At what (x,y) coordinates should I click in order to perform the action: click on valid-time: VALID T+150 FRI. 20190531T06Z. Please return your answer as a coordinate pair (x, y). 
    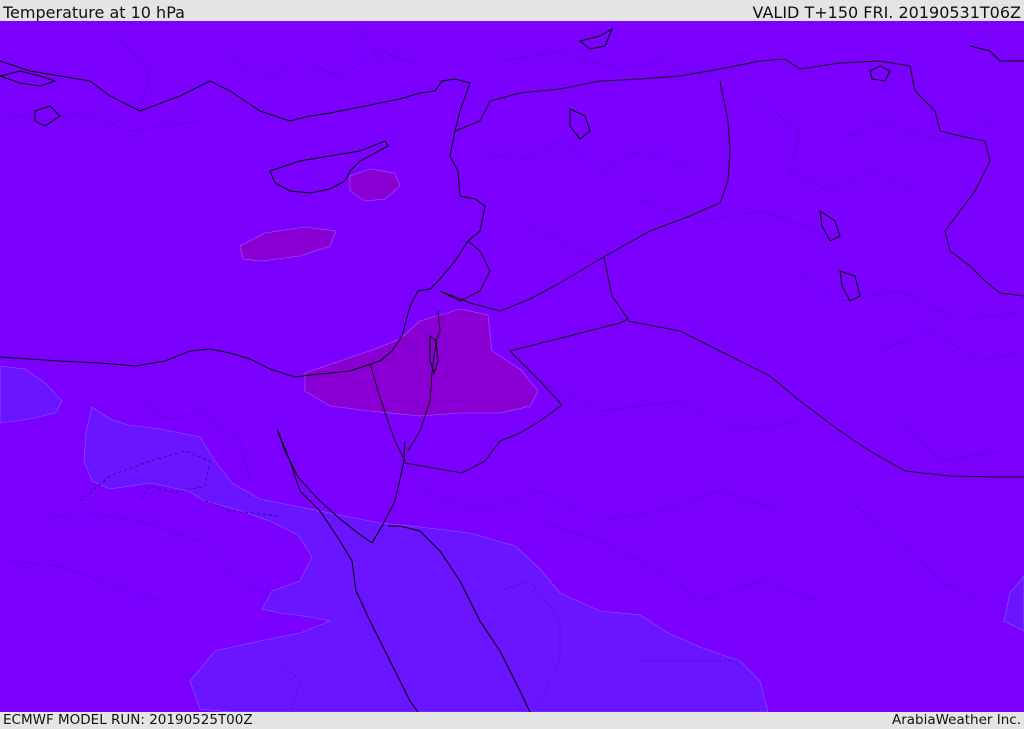
    Looking at the image, I should click on (886, 12).